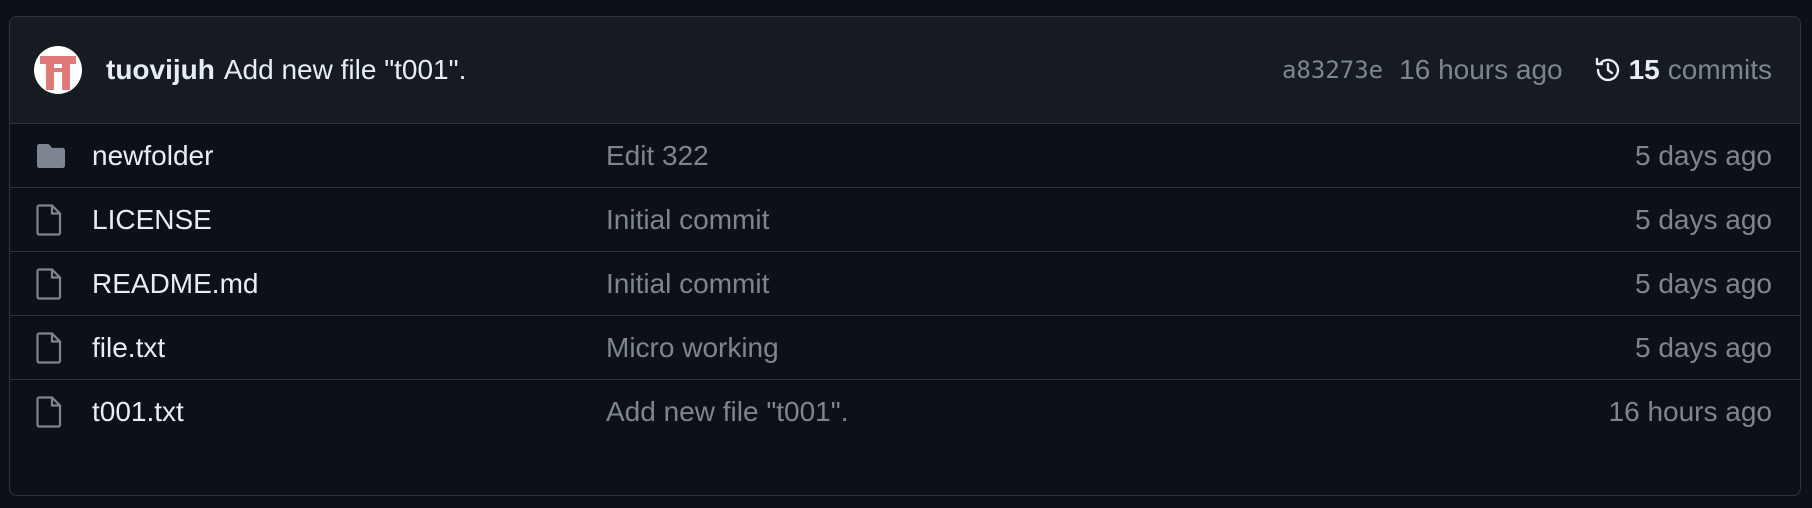 The image size is (1812, 508). I want to click on file-commit-date: 16 hours ago, so click(1690, 411).